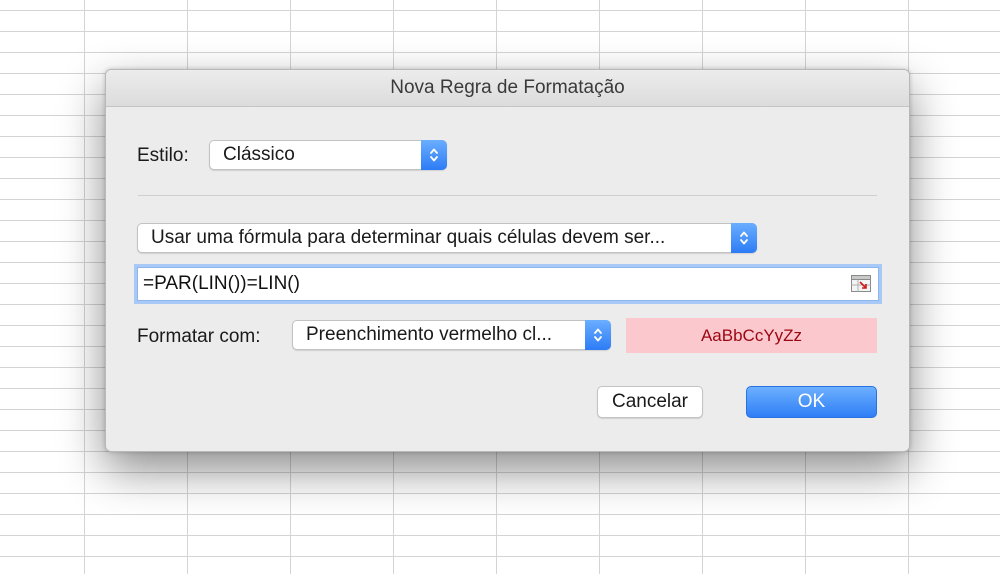 Image resolution: width=1000 pixels, height=574 pixels. Describe the element at coordinates (328, 155) in the screenshot. I see `style-popup: Clássico` at that location.